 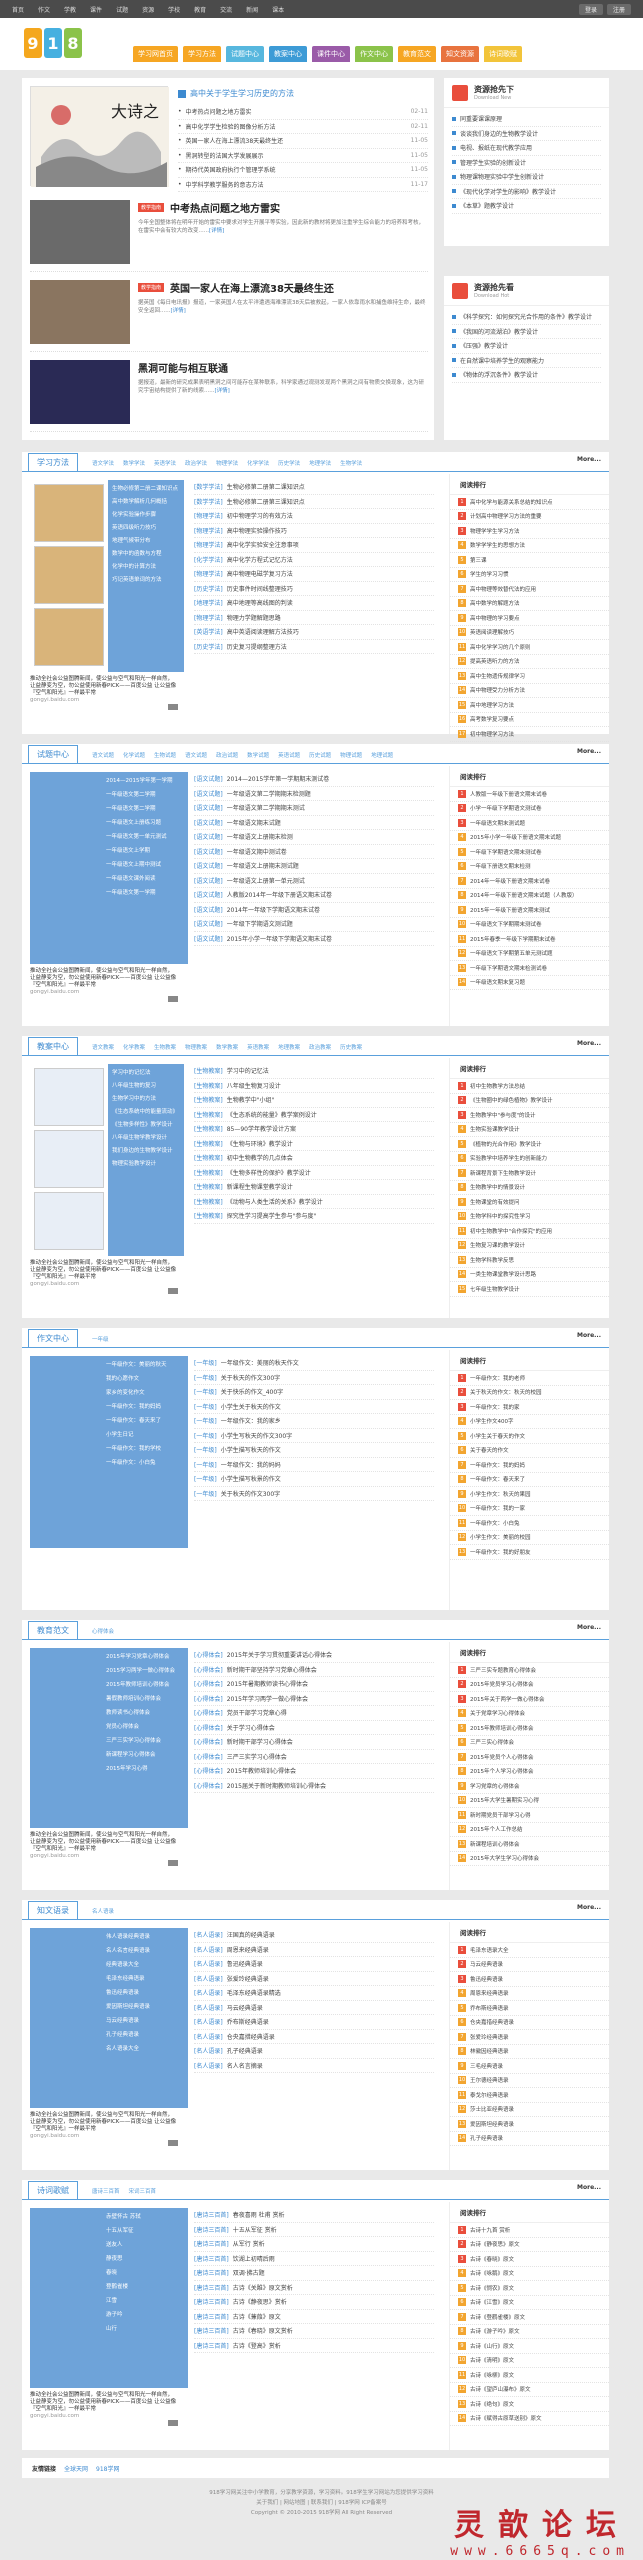 I want to click on section-subnav-link: 地理教案, so click(x=289, y=1047).